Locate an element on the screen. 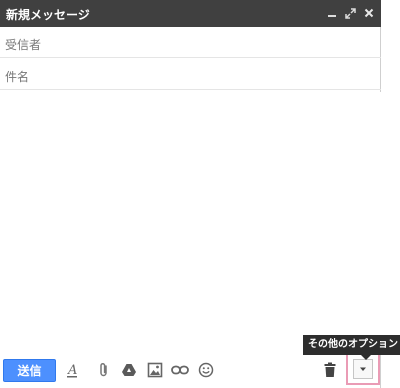 The height and width of the screenshot is (388, 400). svg-text: A is located at coordinates (72, 370).